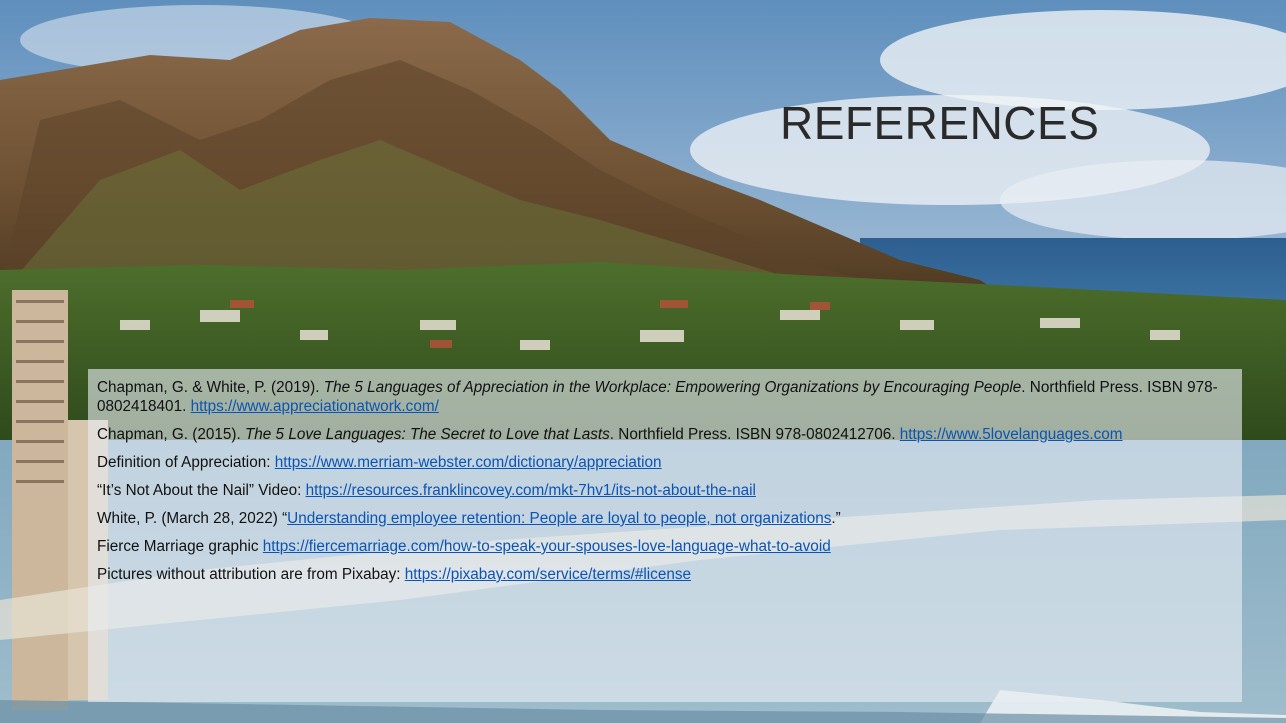  What do you see at coordinates (210, 387) in the screenshot?
I see `reference-text: Chapman, G. & White, P. (2019).` at bounding box center [210, 387].